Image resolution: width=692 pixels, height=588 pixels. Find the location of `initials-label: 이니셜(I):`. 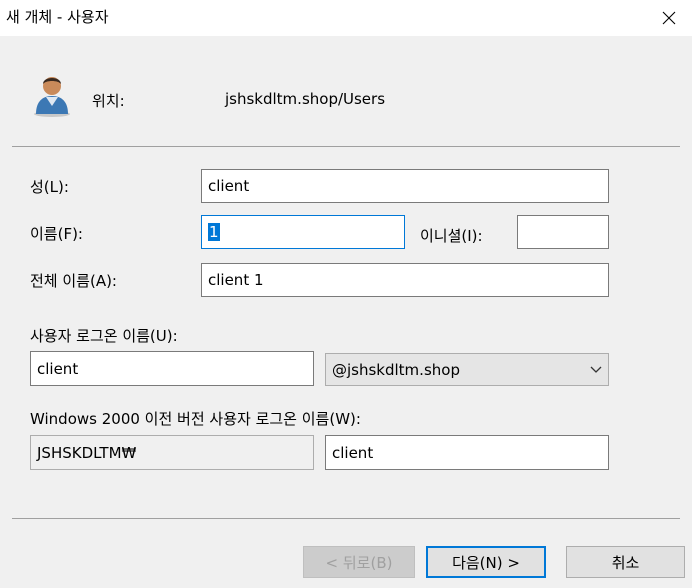

initials-label: 이니셜(I): is located at coordinates (451, 236).